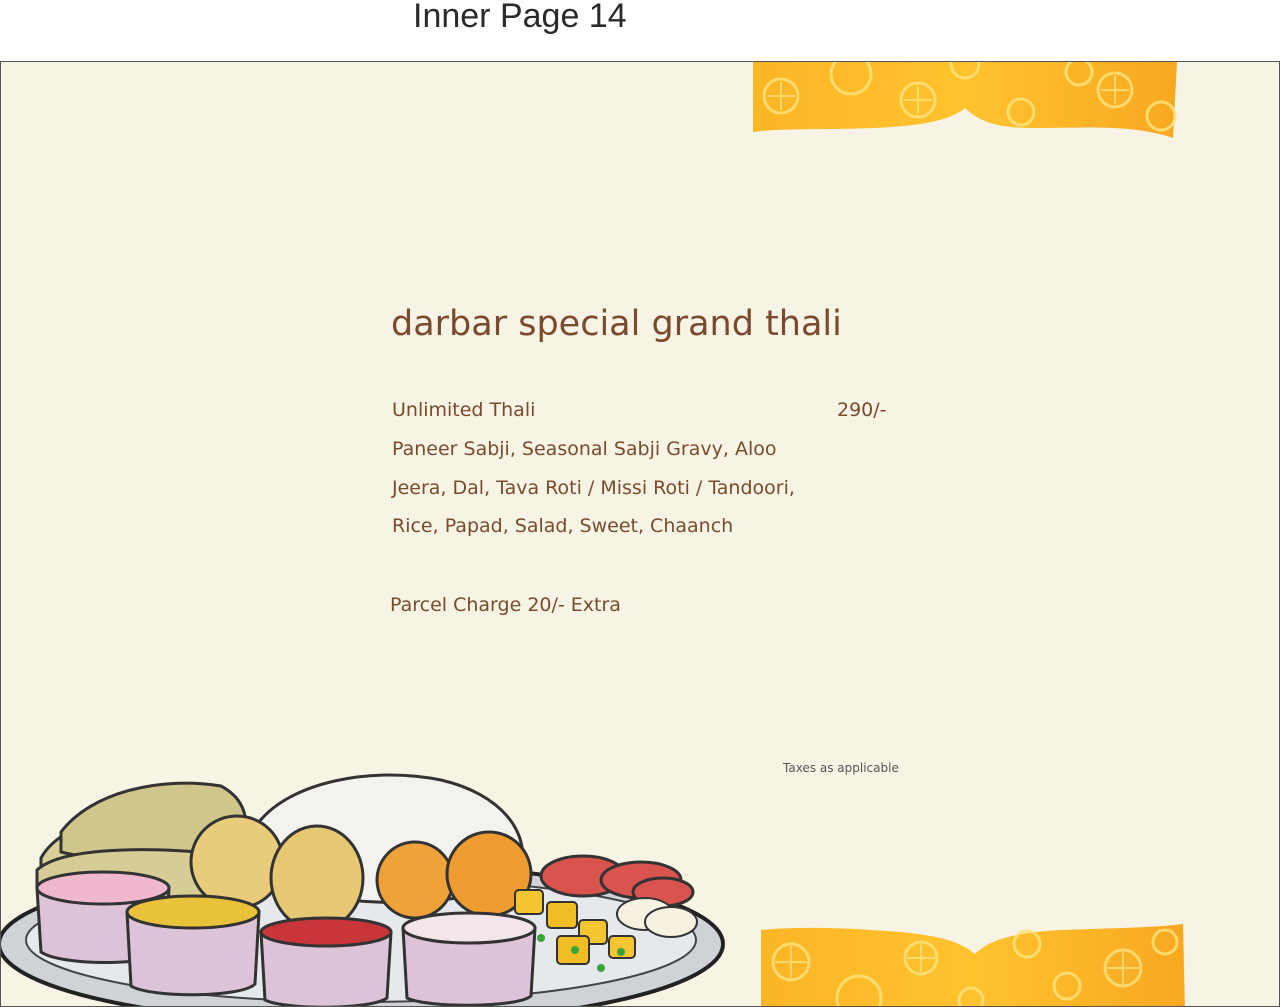 Image resolution: width=1280 pixels, height=1007 pixels. Describe the element at coordinates (563, 526) in the screenshot. I see `menu-item-description-line: Rice, Papad, Salad, Sweet, Chaanch` at that location.